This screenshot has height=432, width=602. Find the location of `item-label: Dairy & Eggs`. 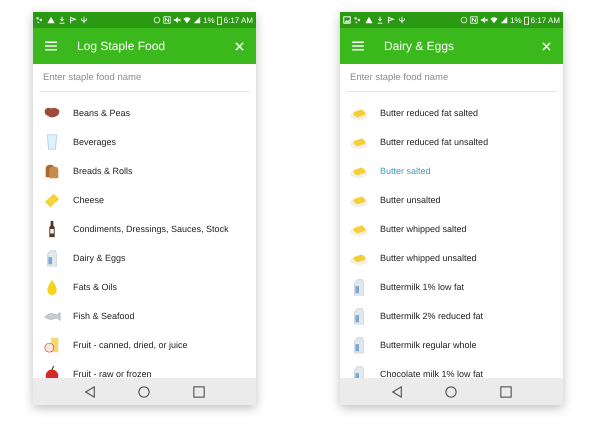

item-label: Dairy & Eggs is located at coordinates (99, 257).